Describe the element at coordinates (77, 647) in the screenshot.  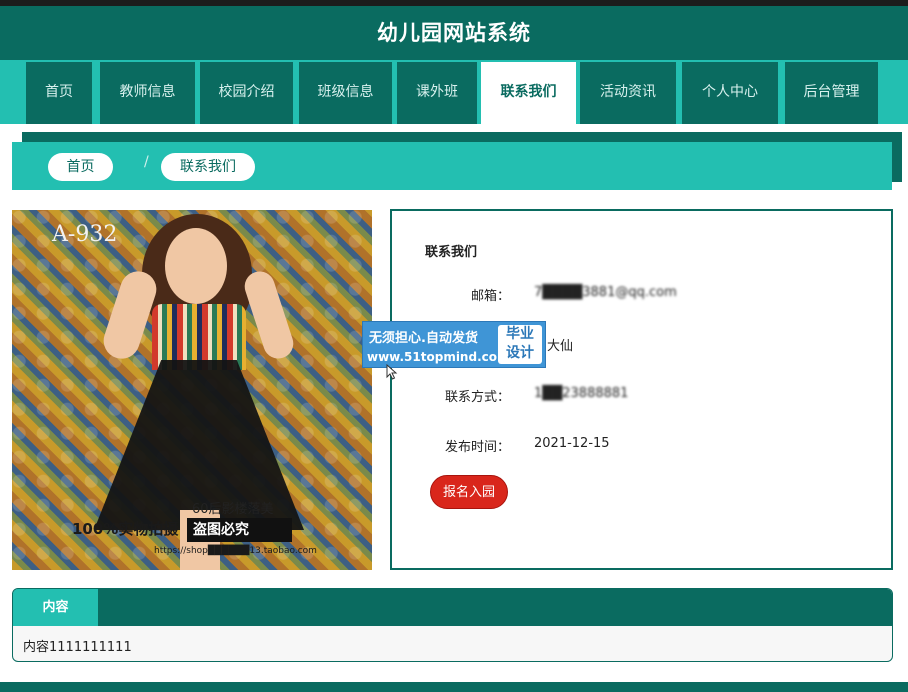
I see `content-text: 内容1111111111` at that location.